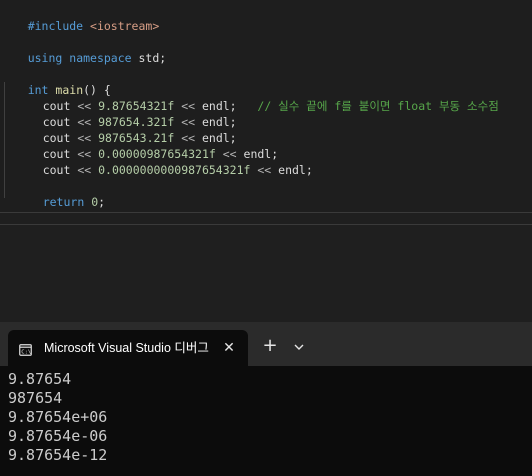 The width and height of the screenshot is (532, 476). I want to click on statement-end: ;, so click(102, 202).